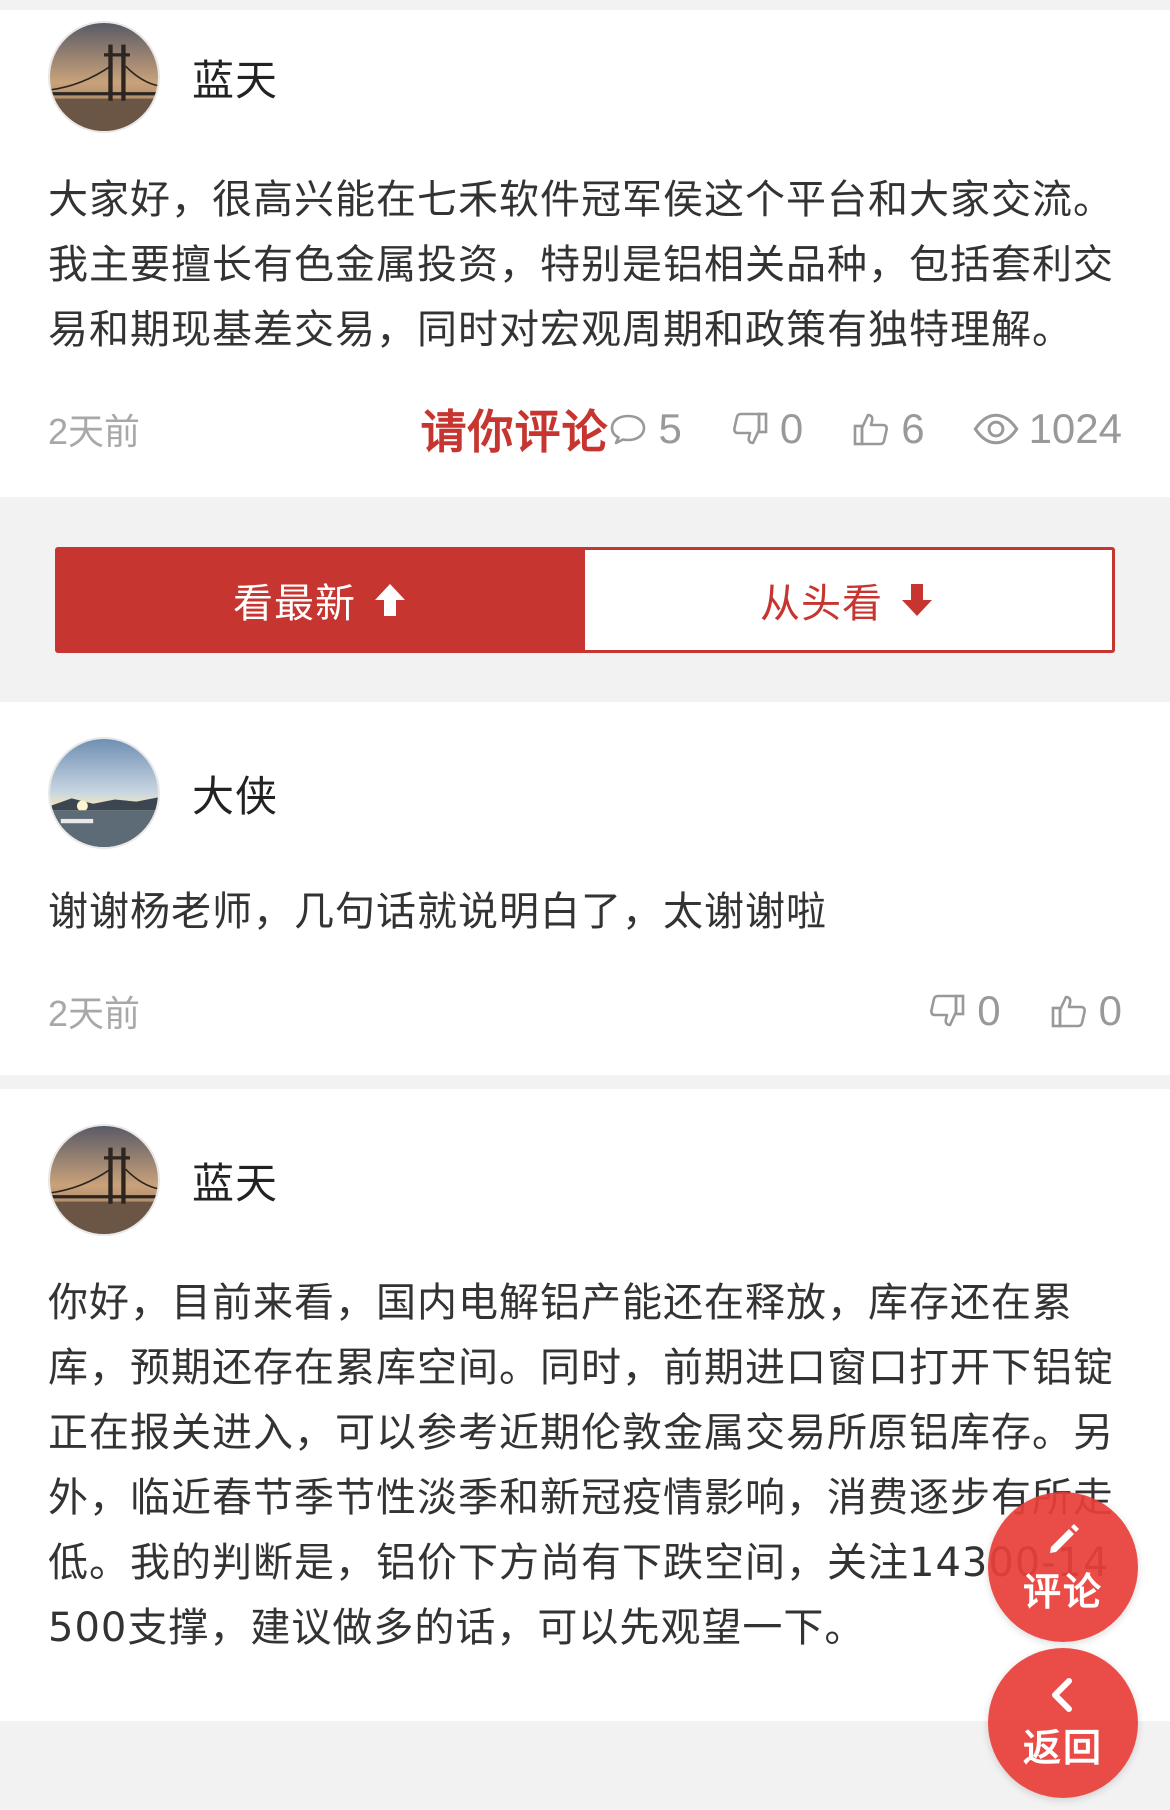 This screenshot has width=1170, height=1810. What do you see at coordinates (437, 912) in the screenshot?
I see `comment-content: 谢谢杨老师，几句话就说明白了，太谢谢啦` at bounding box center [437, 912].